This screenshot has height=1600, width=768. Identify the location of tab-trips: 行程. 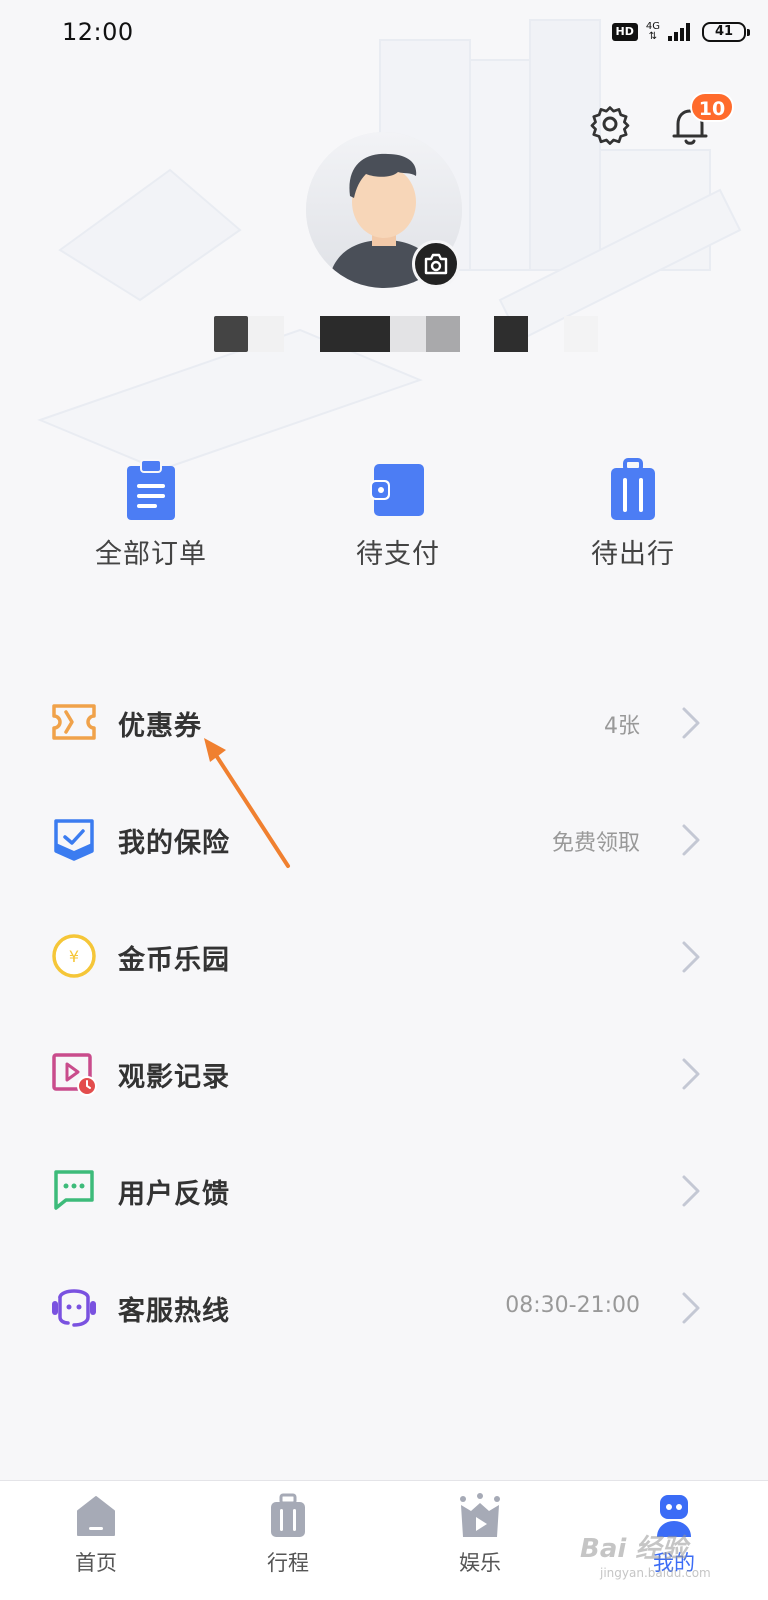
(288, 1535).